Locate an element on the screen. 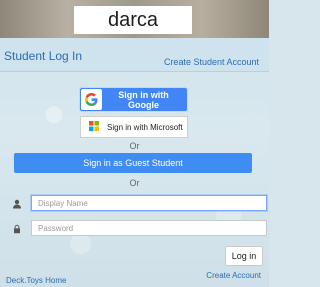  deck-toys-home-link: Deck.Toys Home is located at coordinates (36, 280).